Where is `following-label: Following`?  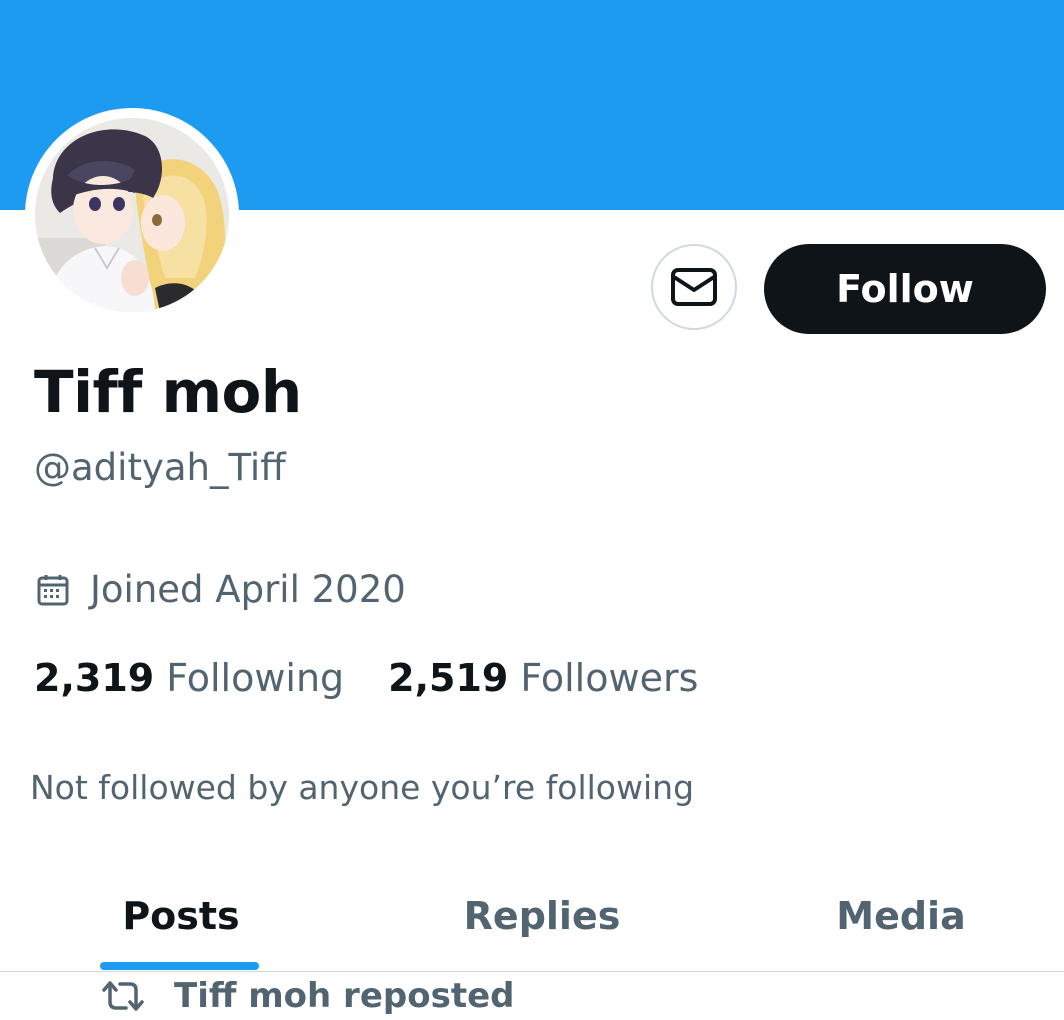
following-label: Following is located at coordinates (255, 678).